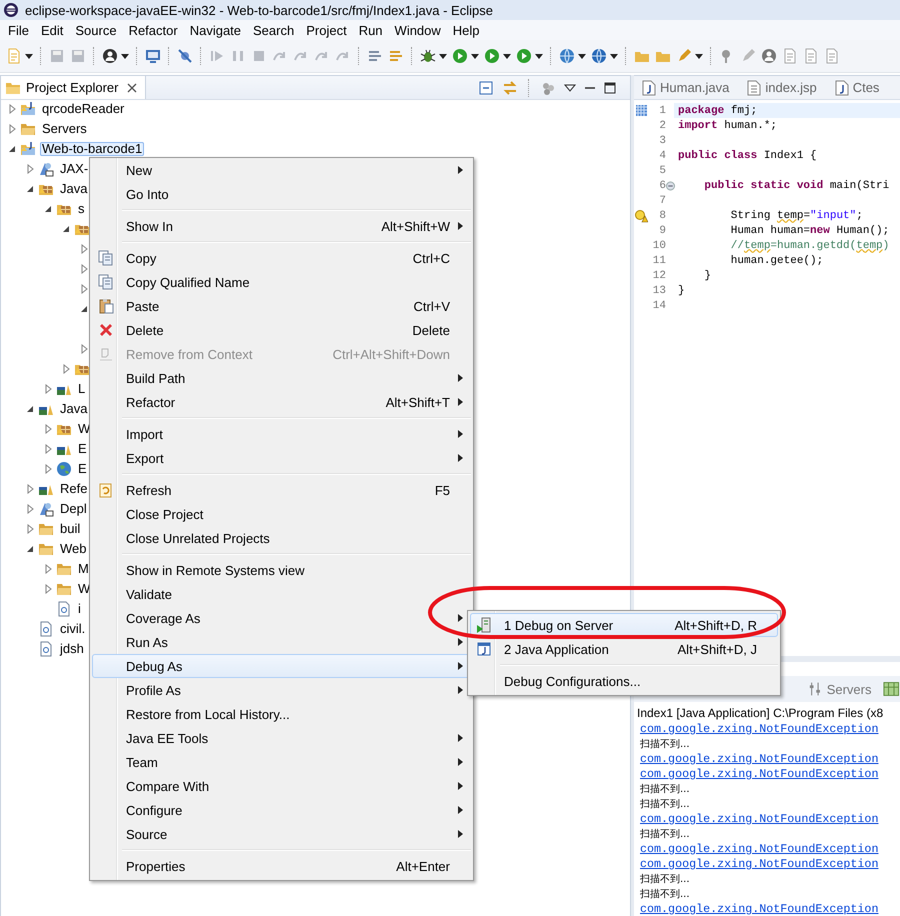 Image resolution: width=900 pixels, height=916 pixels. Describe the element at coordinates (567, 56) in the screenshot. I see `new-server-icon` at that location.